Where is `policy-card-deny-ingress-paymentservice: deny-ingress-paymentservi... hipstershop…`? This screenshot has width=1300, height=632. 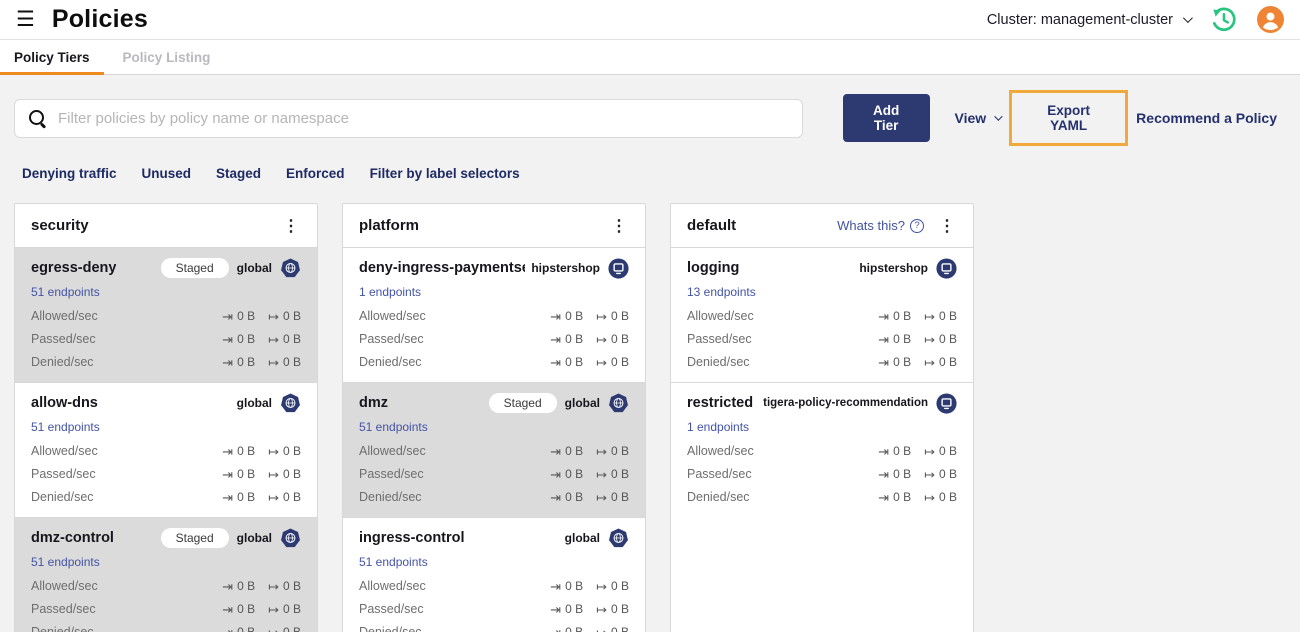
policy-card-deny-ingress-paymentservice: deny-ingress-paymentservi... hipstershop… is located at coordinates (494, 315).